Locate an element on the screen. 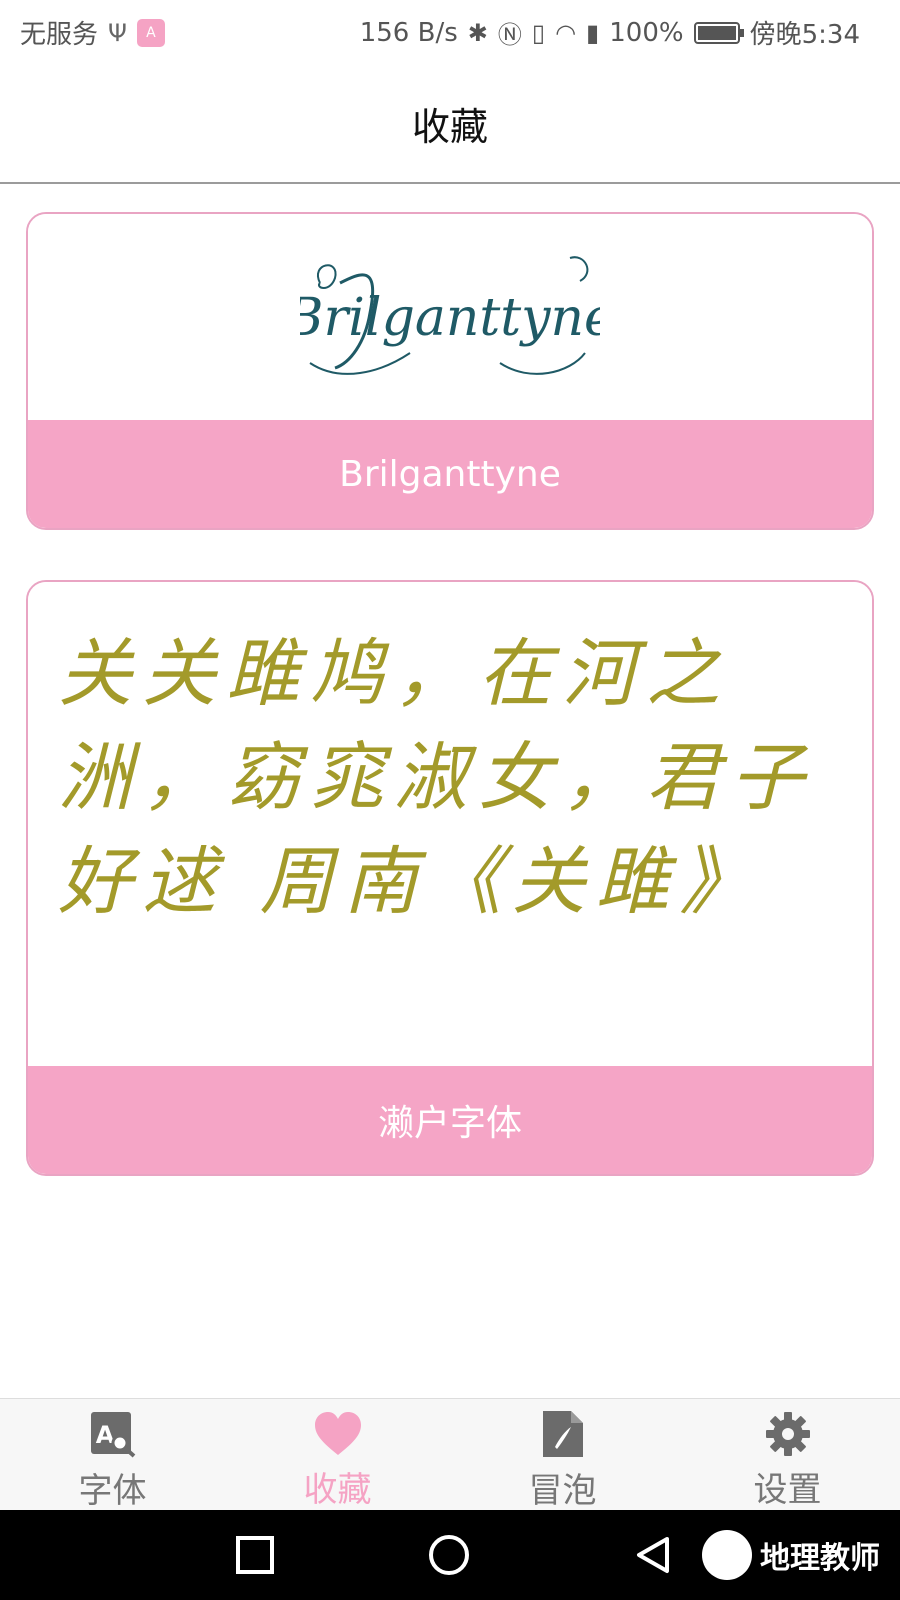 Image resolution: width=900 pixels, height=1600 pixels. watermark-text: 地理教师 is located at coordinates (820, 1558).